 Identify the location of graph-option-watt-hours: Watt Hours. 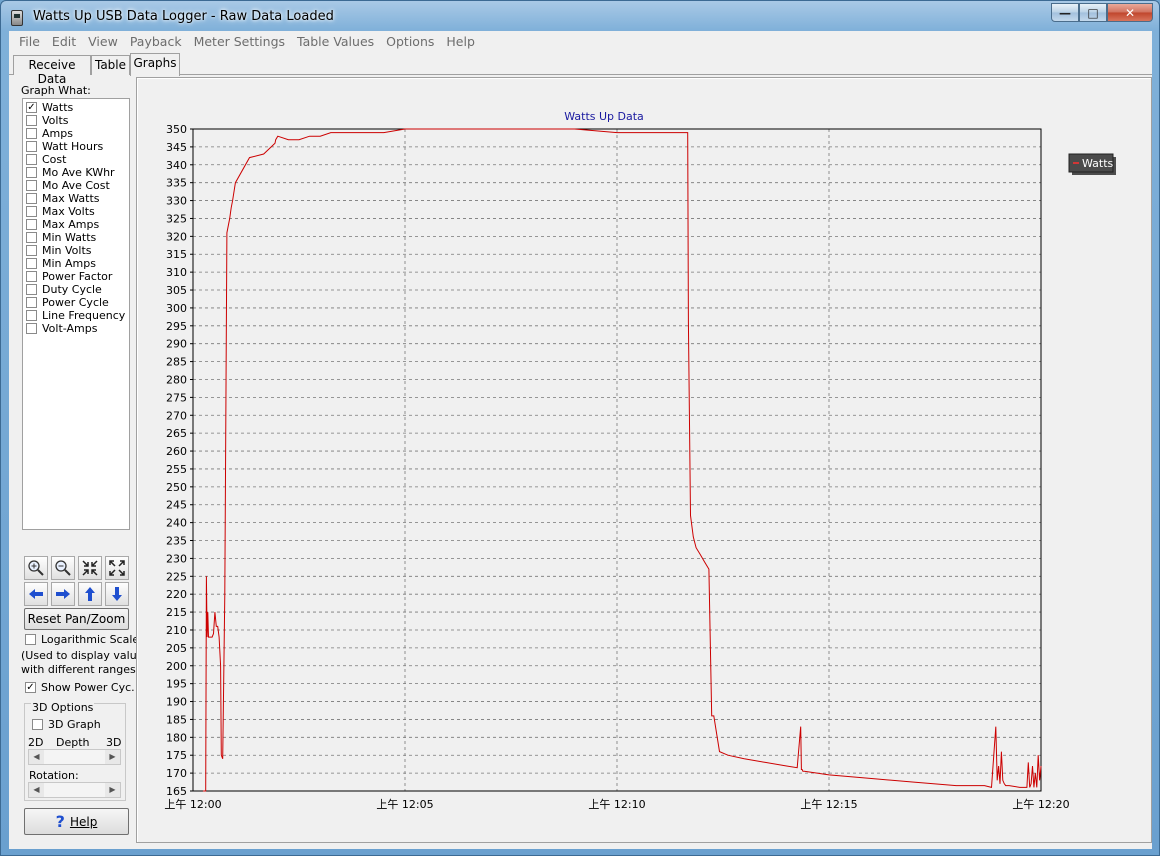
(64, 146).